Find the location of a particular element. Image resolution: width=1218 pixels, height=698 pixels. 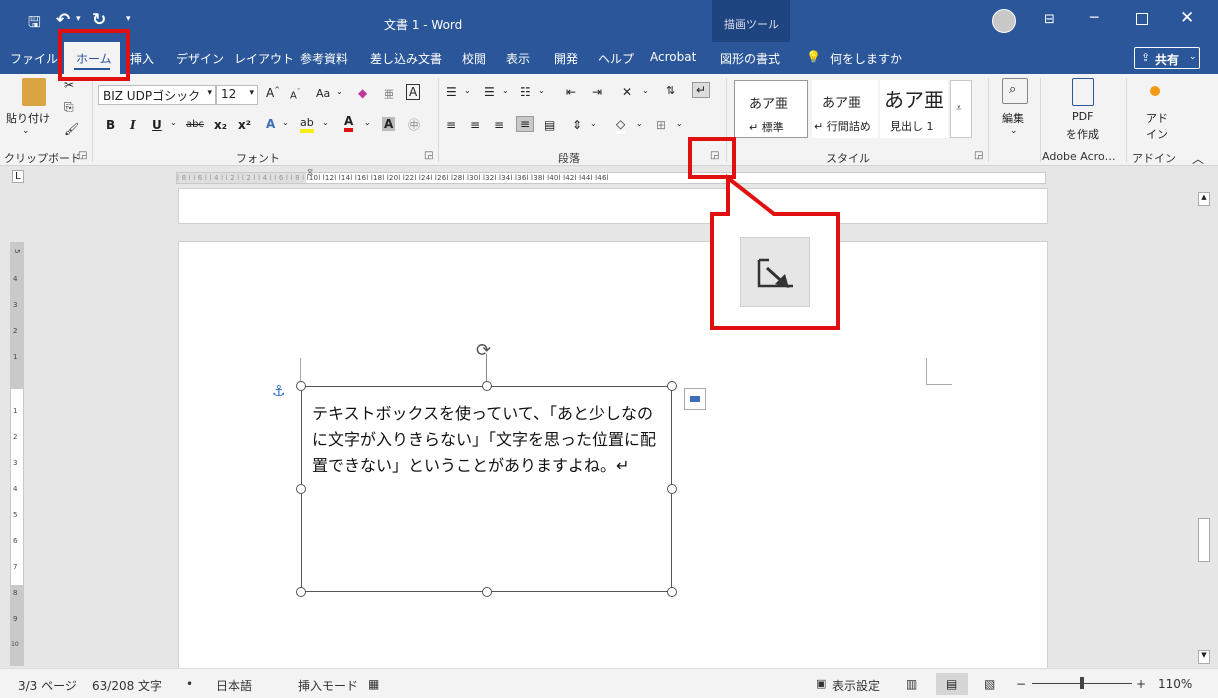

insert-mode-indicator: 挿入モード is located at coordinates (328, 685).